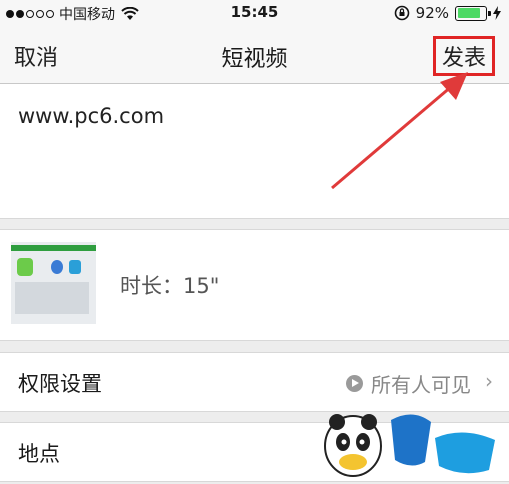 The width and height of the screenshot is (509, 484). Describe the element at coordinates (39, 454) in the screenshot. I see `location-label: 地点` at that location.